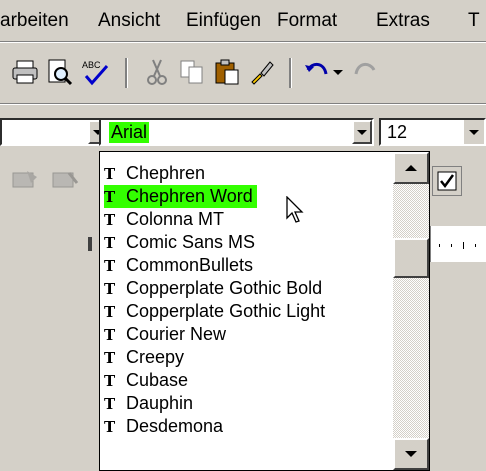 This screenshot has width=486, height=471. What do you see at coordinates (166, 173) in the screenshot?
I see `font-item-label: Chephren` at bounding box center [166, 173].